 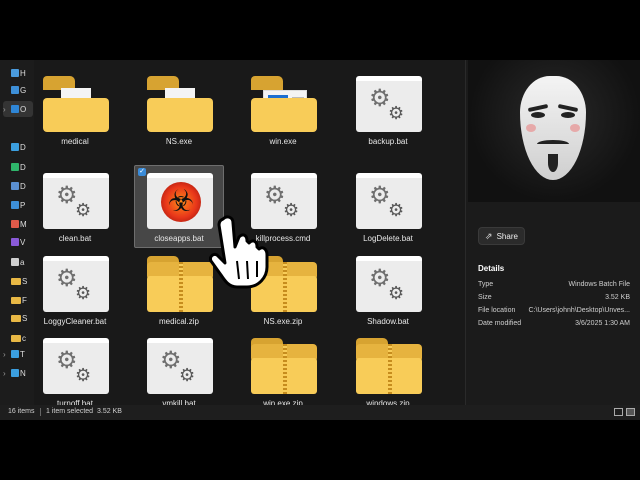 I want to click on nav-item-11: F, so click(x=18, y=300).